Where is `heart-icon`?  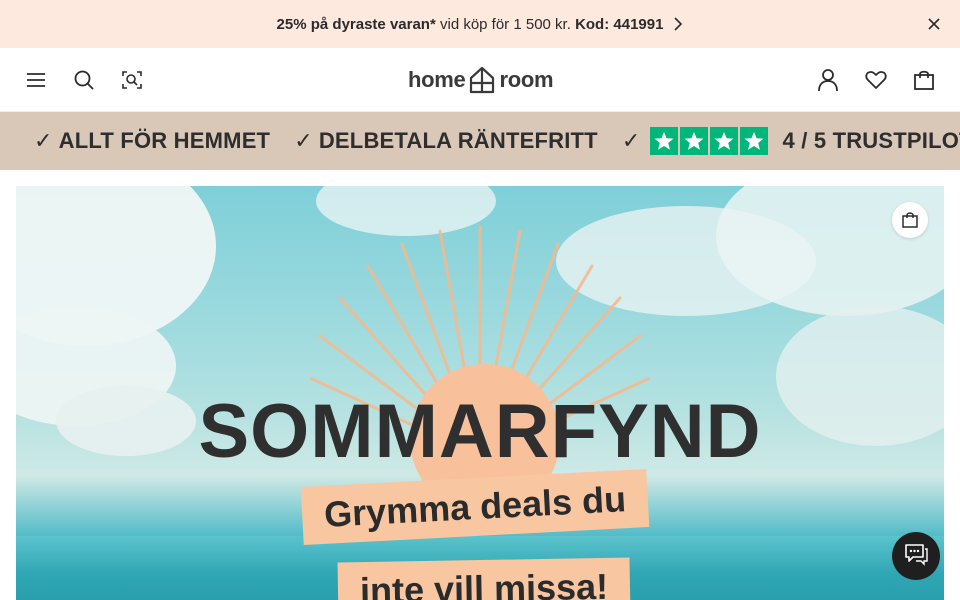 heart-icon is located at coordinates (876, 80).